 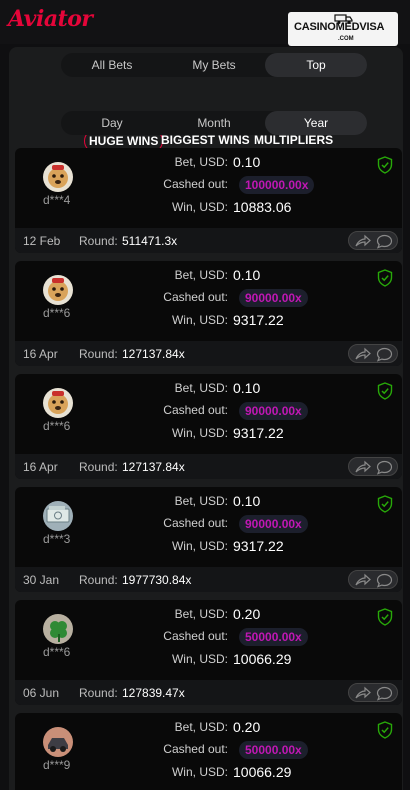 I want to click on cashed-out-multiplier: 100000.00x, so click(x=277, y=185).